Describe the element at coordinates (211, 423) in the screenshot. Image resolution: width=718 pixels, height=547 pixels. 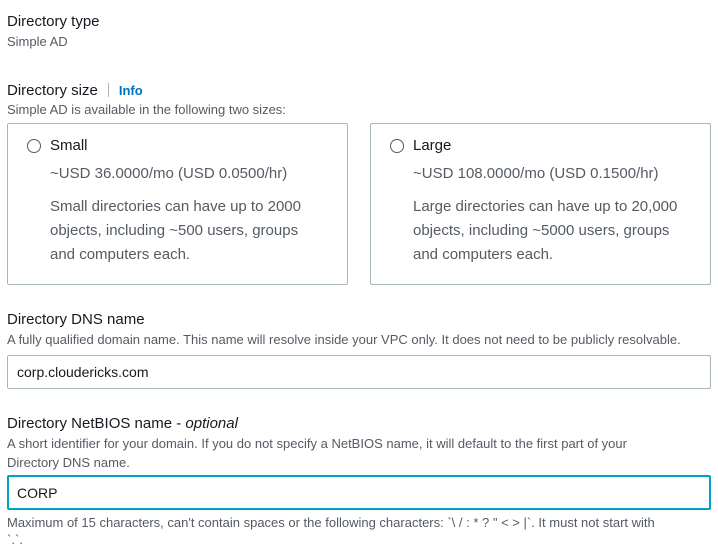
I see `optional-tag: optional` at that location.